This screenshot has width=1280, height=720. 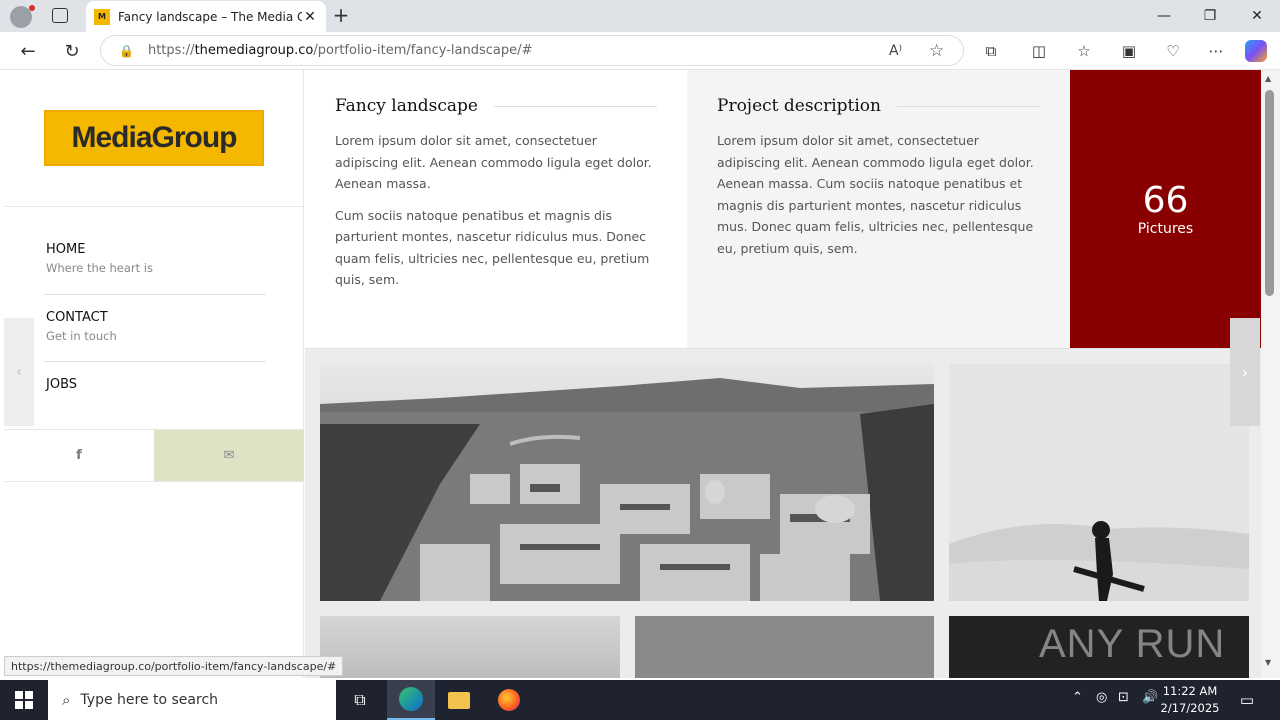 I want to click on project-title-heading: Fancy landscape, so click(x=496, y=106).